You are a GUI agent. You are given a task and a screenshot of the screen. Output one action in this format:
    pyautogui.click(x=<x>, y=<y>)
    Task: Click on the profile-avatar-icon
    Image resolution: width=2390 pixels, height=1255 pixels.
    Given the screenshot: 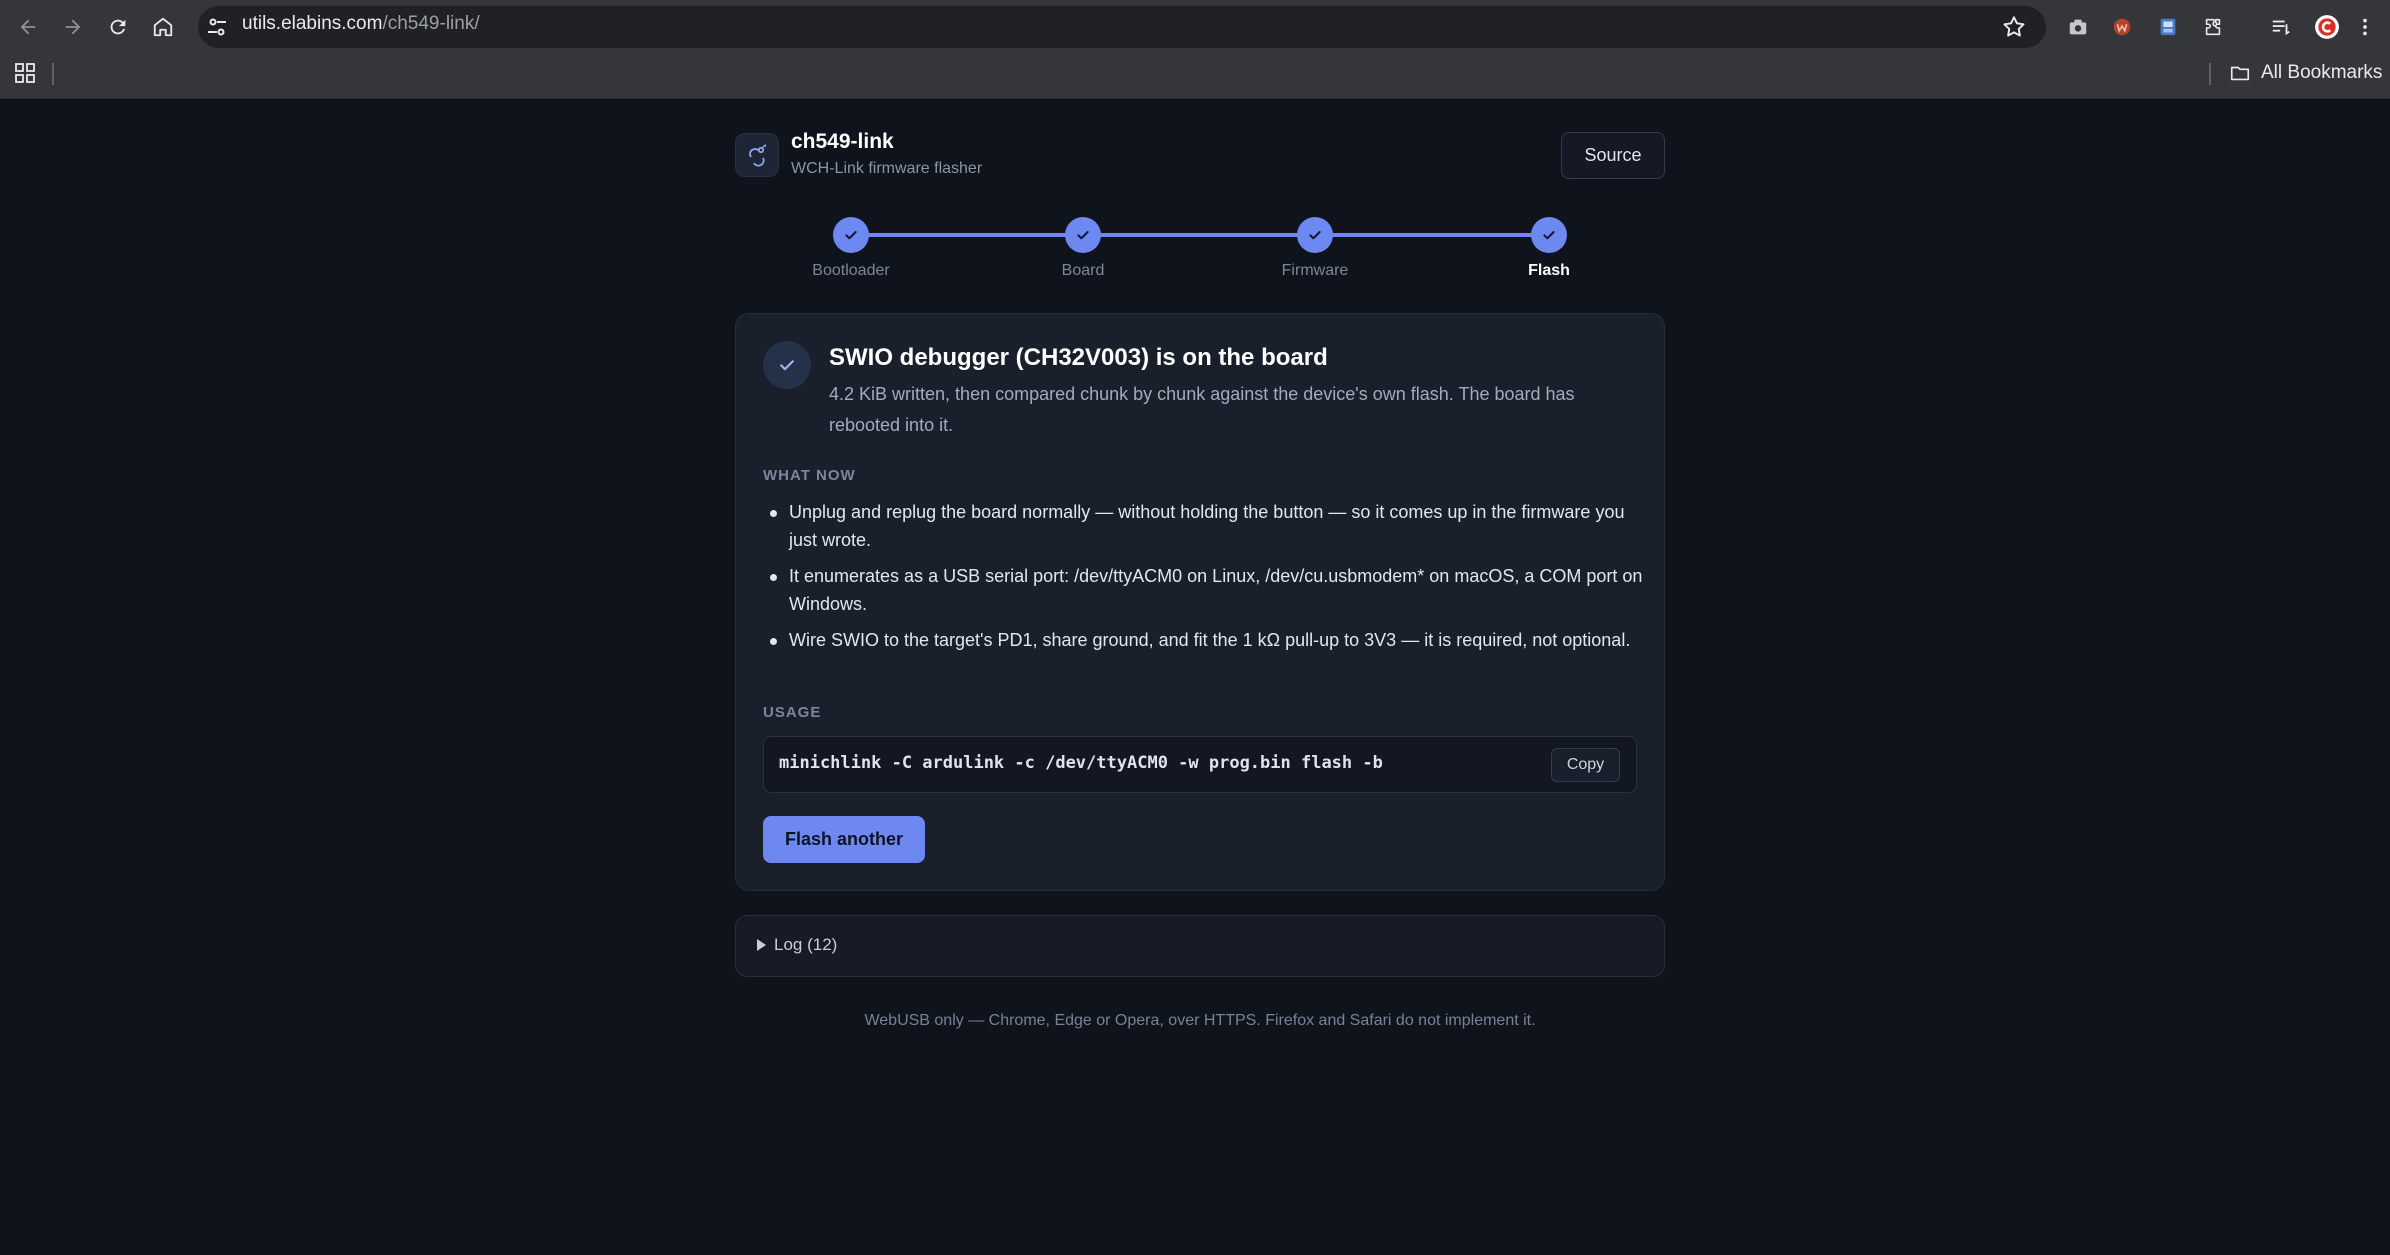 What is the action you would take?
    pyautogui.click(x=2327, y=27)
    